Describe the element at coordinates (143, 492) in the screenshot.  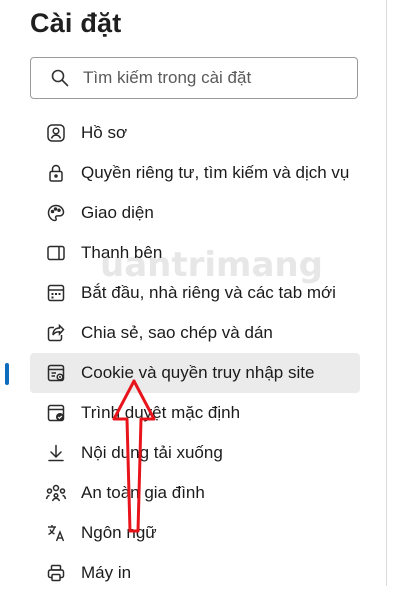
I see `nav-item-label: An toàn gia đình` at that location.